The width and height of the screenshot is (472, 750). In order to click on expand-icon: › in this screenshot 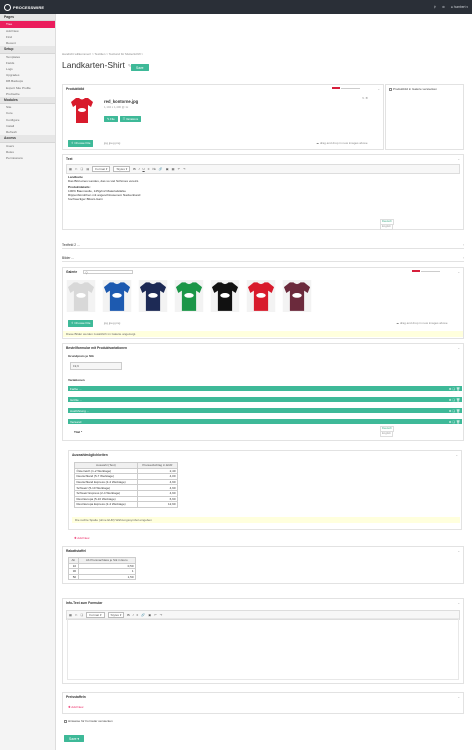, I will do `click(463, 245)`.